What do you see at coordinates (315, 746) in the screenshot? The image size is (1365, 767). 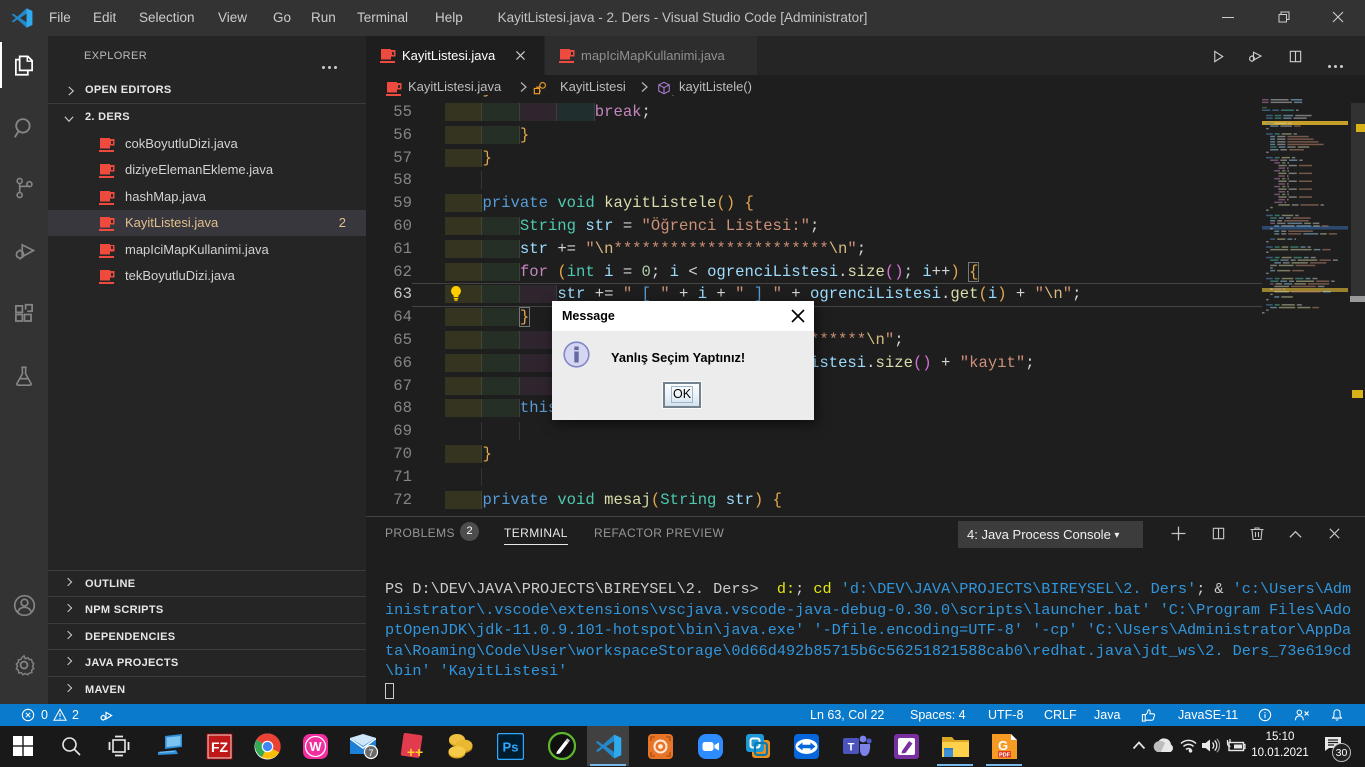 I see `svg-text: W` at bounding box center [315, 746].